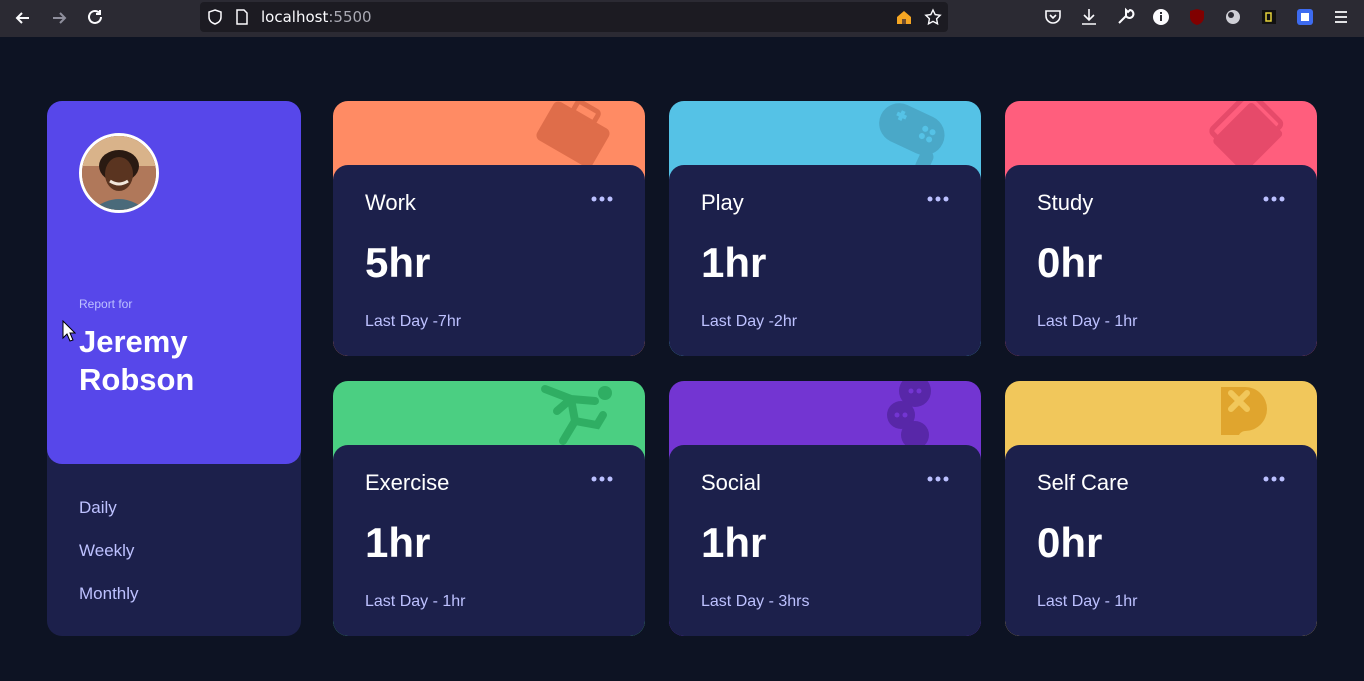 This screenshot has height=681, width=1364. Describe the element at coordinates (749, 321) in the screenshot. I see `previous-hours: Last Day -2hr` at that location.